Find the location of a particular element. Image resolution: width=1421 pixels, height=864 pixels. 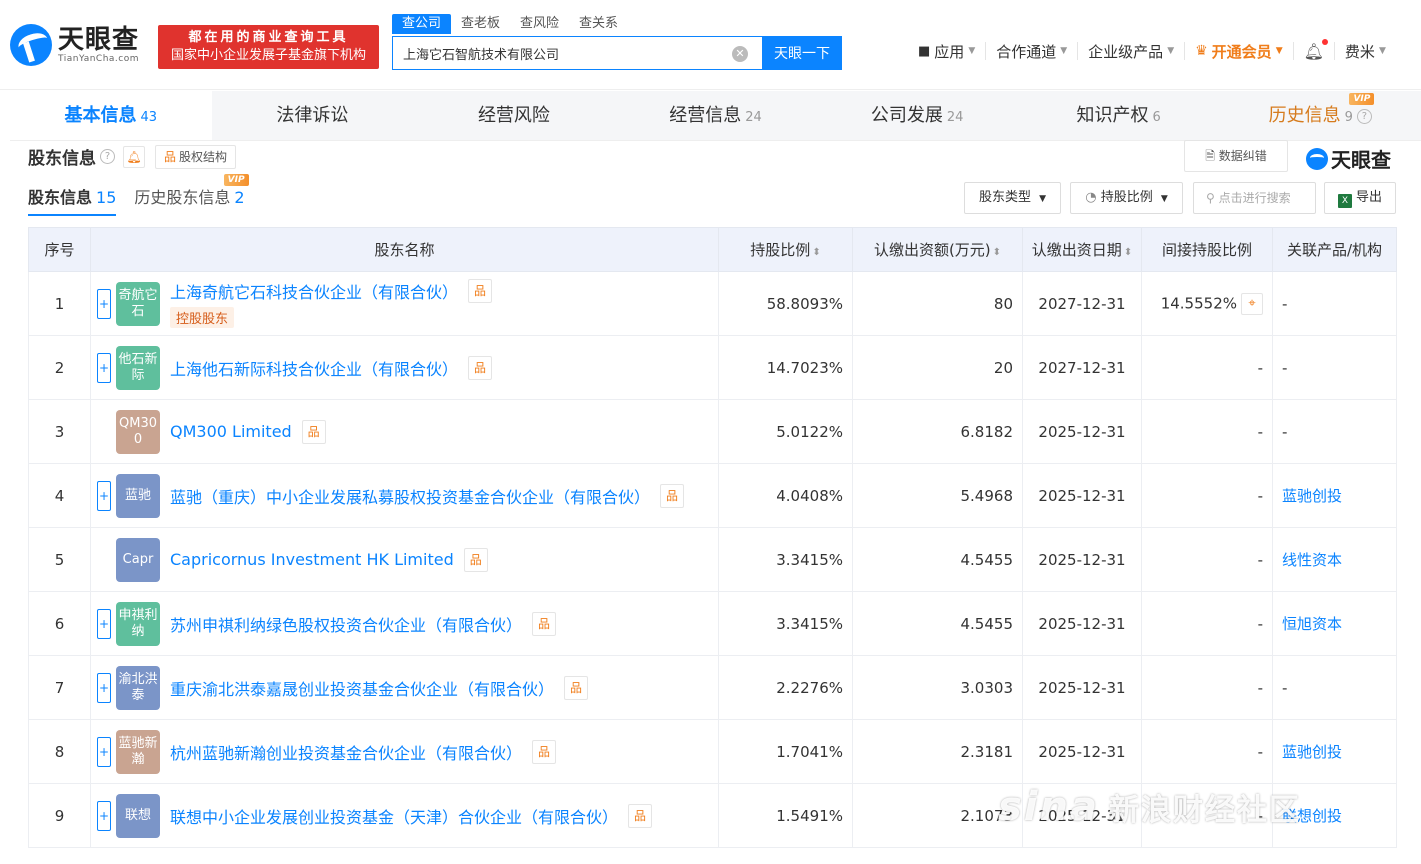

related-org: 恒旭资本 is located at coordinates (1334, 623).